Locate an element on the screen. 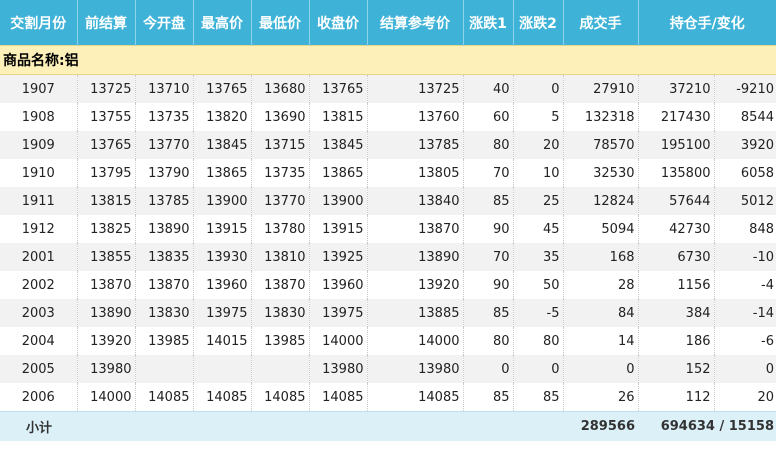  cell-prev-settle: 13890 is located at coordinates (106, 313).